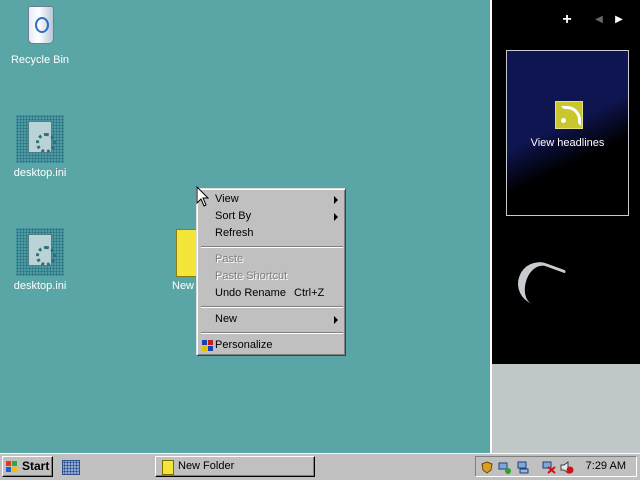  What do you see at coordinates (36, 466) in the screenshot?
I see `start-label: Start` at bounding box center [36, 466].